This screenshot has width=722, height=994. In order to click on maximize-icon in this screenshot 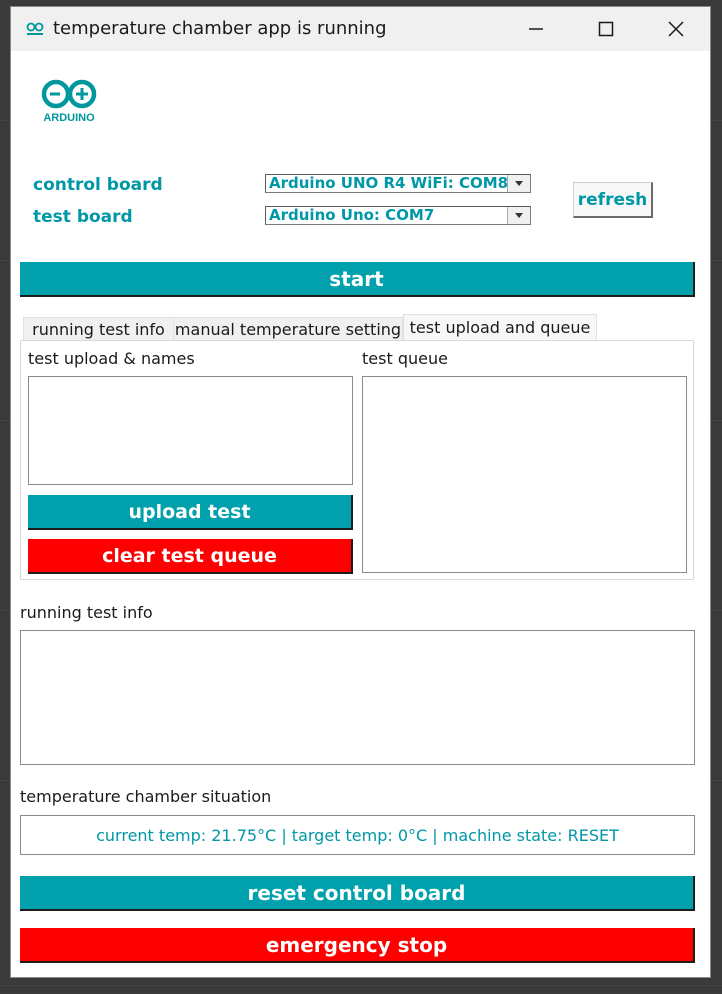, I will do `click(606, 29)`.